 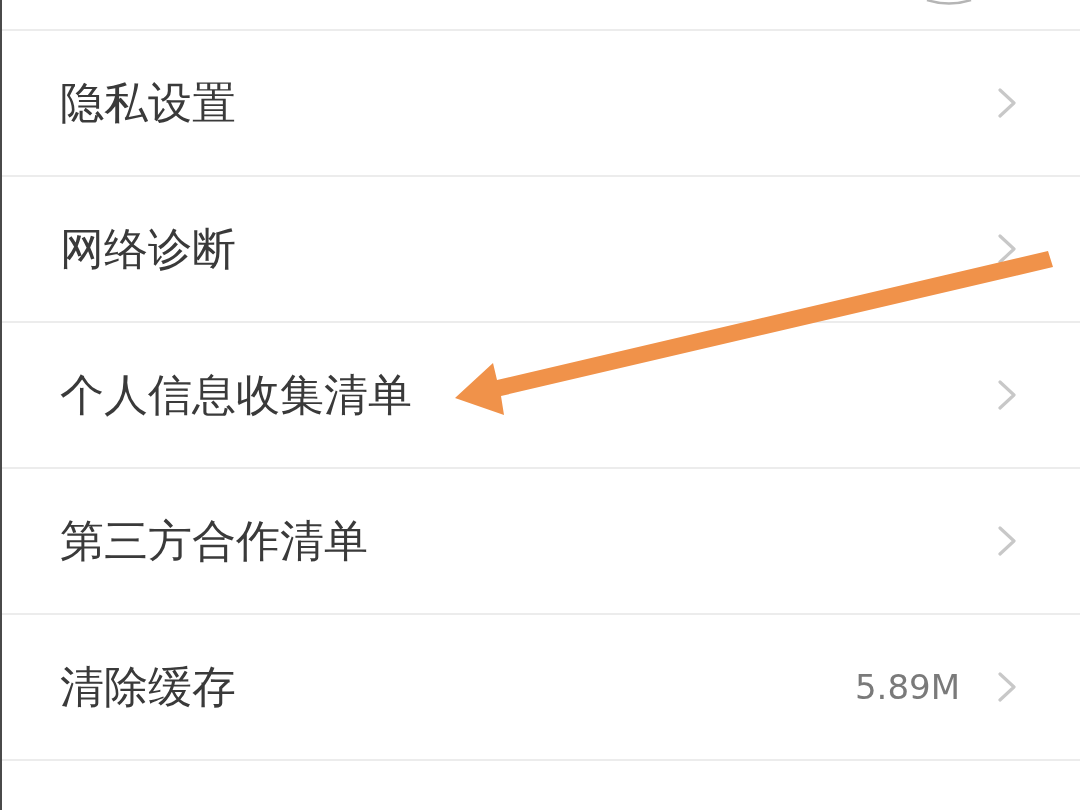 I want to click on circle-edge-icon, so click(x=949, y=2).